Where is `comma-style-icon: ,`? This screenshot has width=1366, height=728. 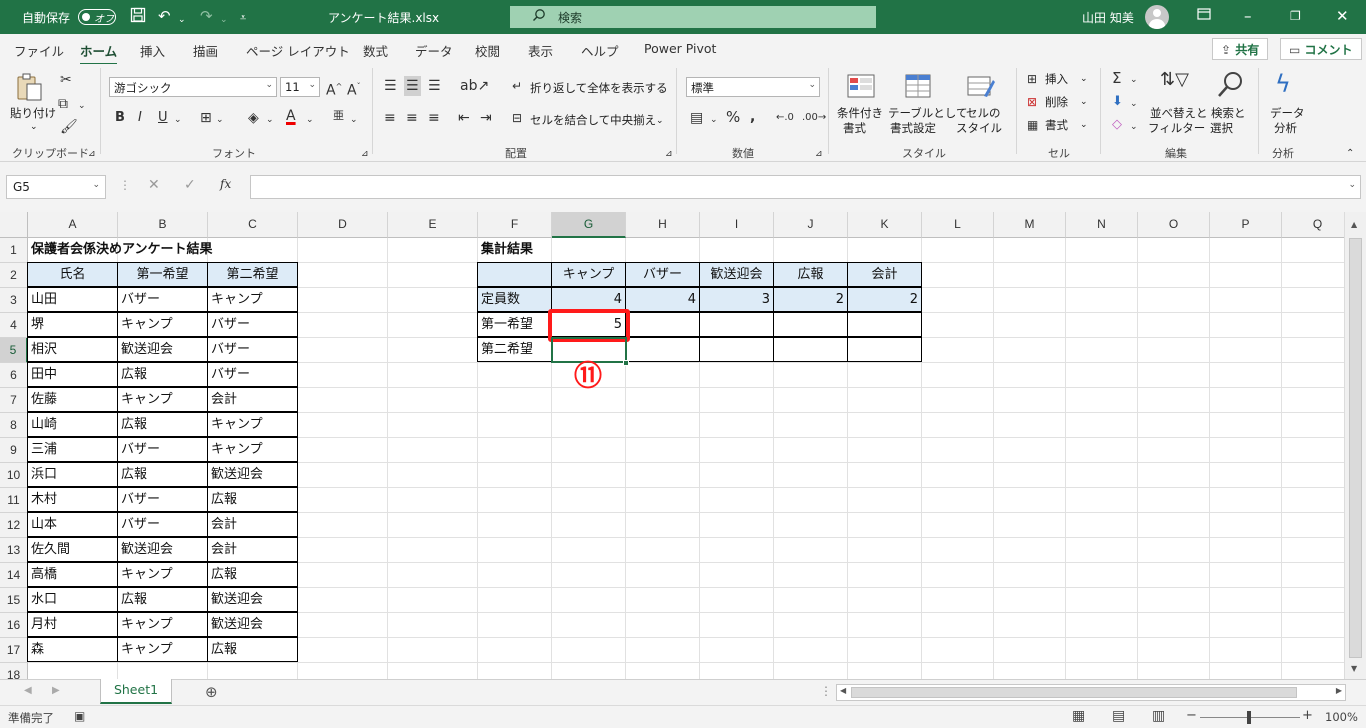
comma-style-icon: , is located at coordinates (752, 117).